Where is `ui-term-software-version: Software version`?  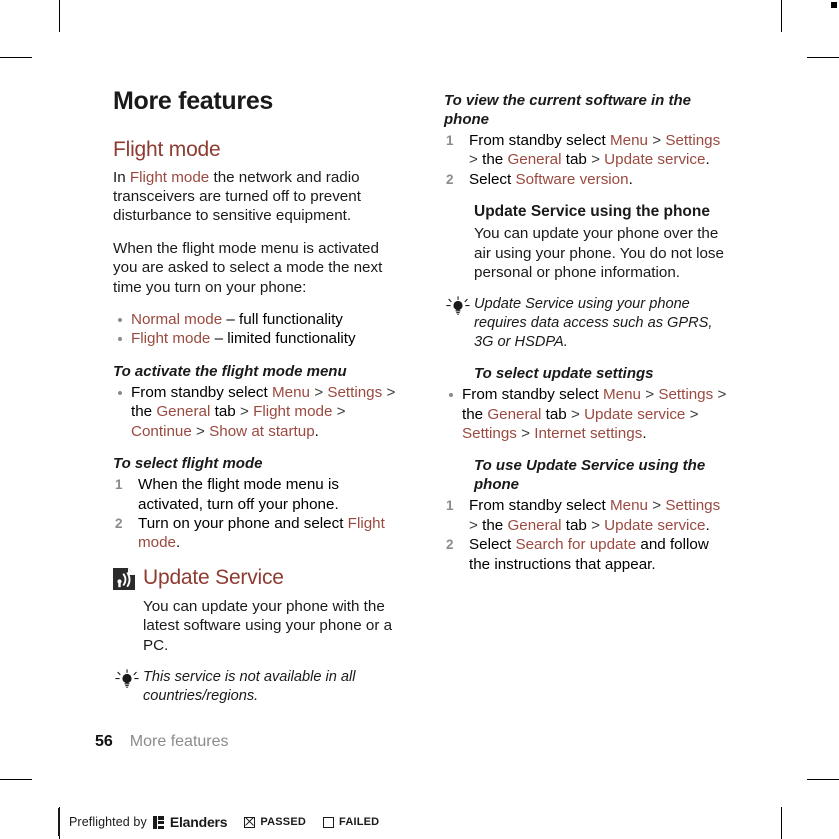 ui-term-software-version: Software version is located at coordinates (572, 179).